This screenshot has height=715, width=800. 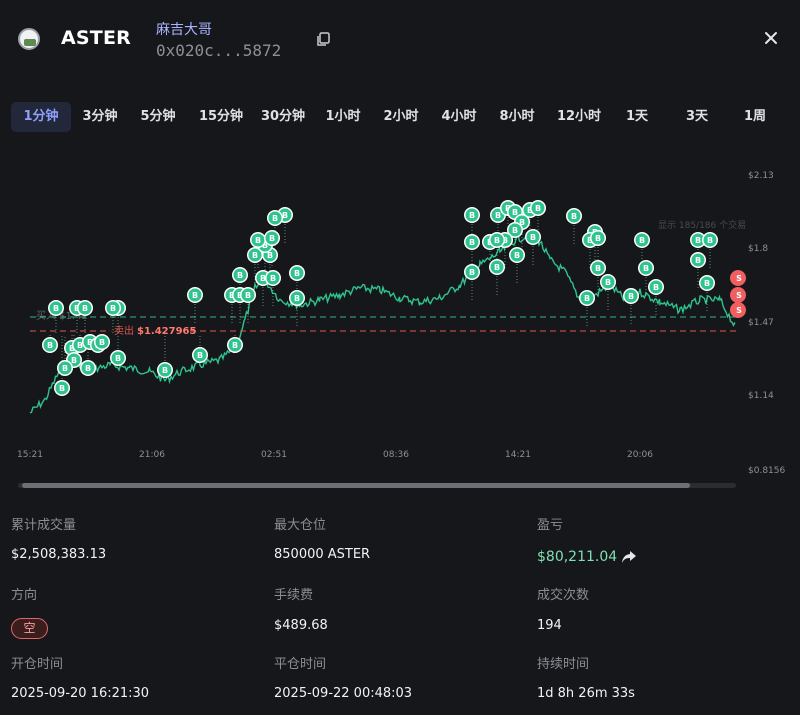 What do you see at coordinates (549, 625) in the screenshot?
I see `trade-count-value: 194` at bounding box center [549, 625].